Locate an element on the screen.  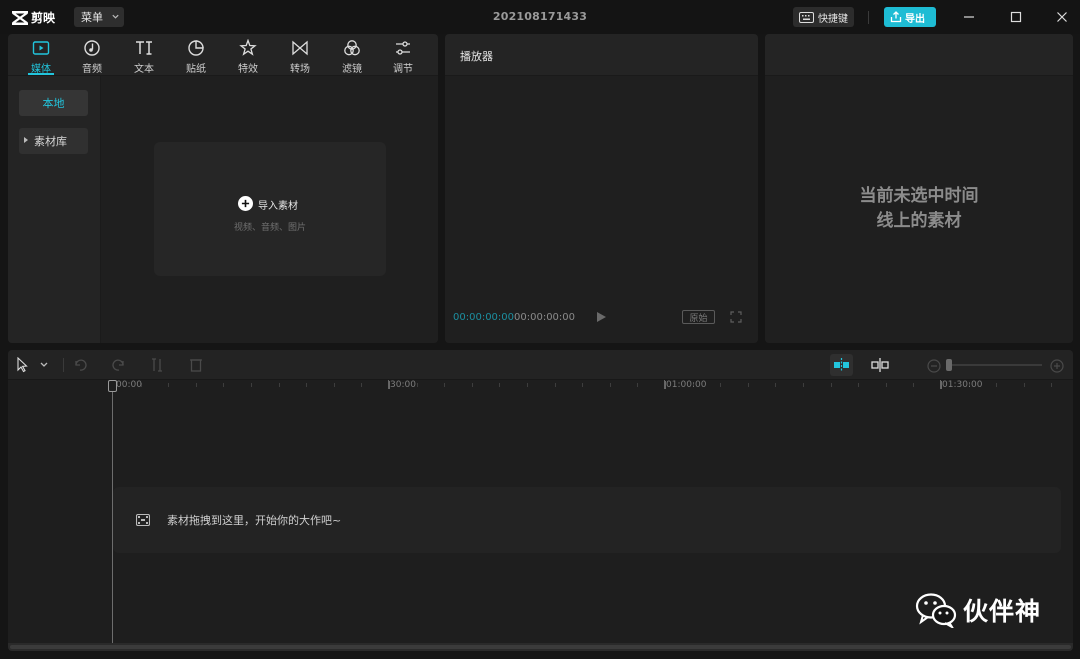
capcut-logo-icon is located at coordinates (20, 17).